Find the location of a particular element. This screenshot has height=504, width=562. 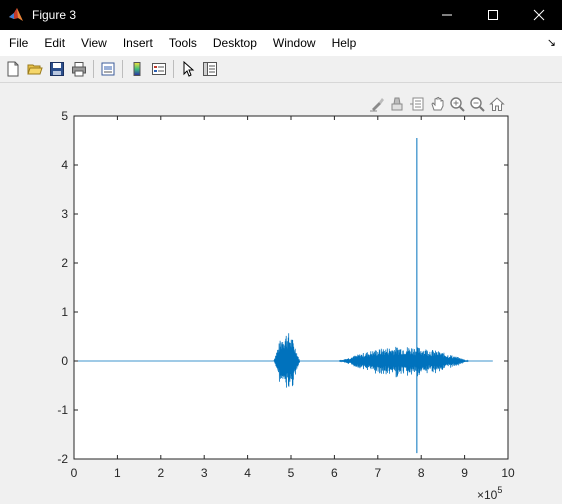

x-tick-label: 1 is located at coordinates (117, 473).